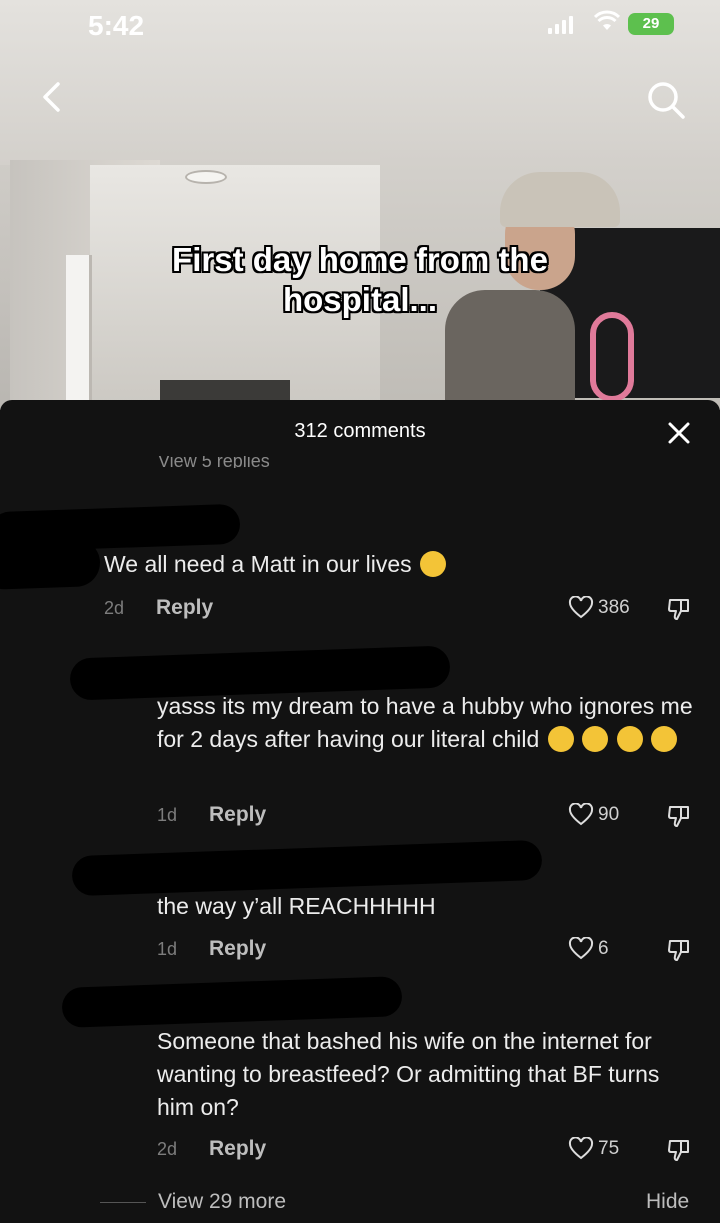 Image resolution: width=720 pixels, height=1223 pixels. I want to click on close-button, so click(679, 433).